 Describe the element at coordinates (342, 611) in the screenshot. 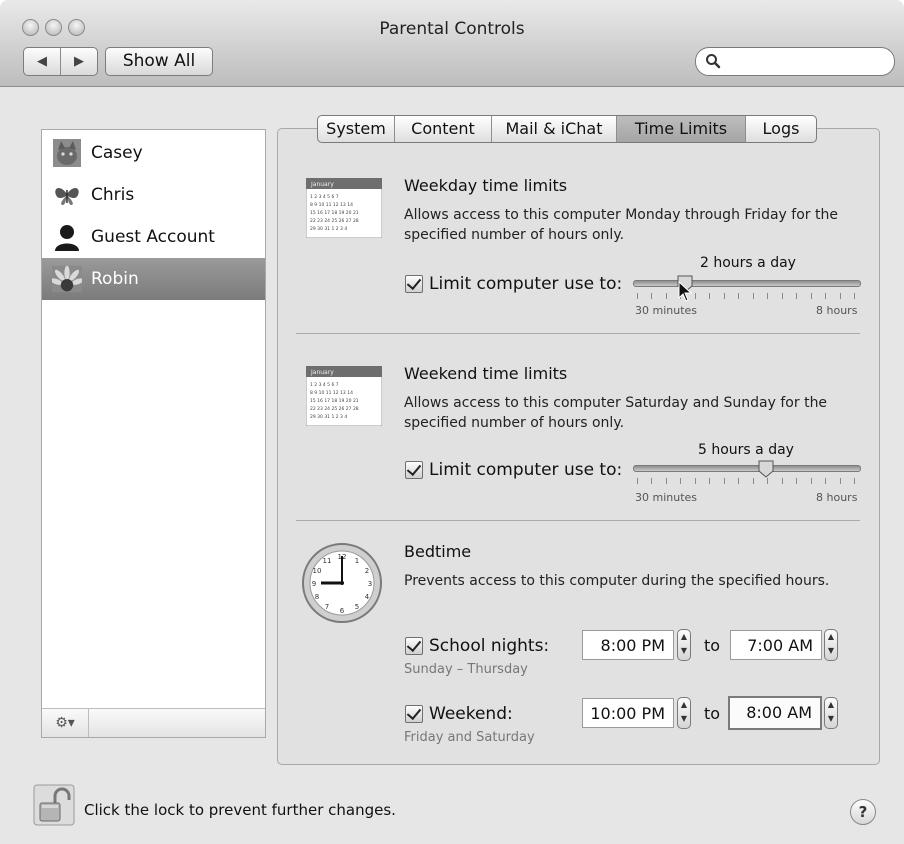

I see `svg-text: 6` at that location.